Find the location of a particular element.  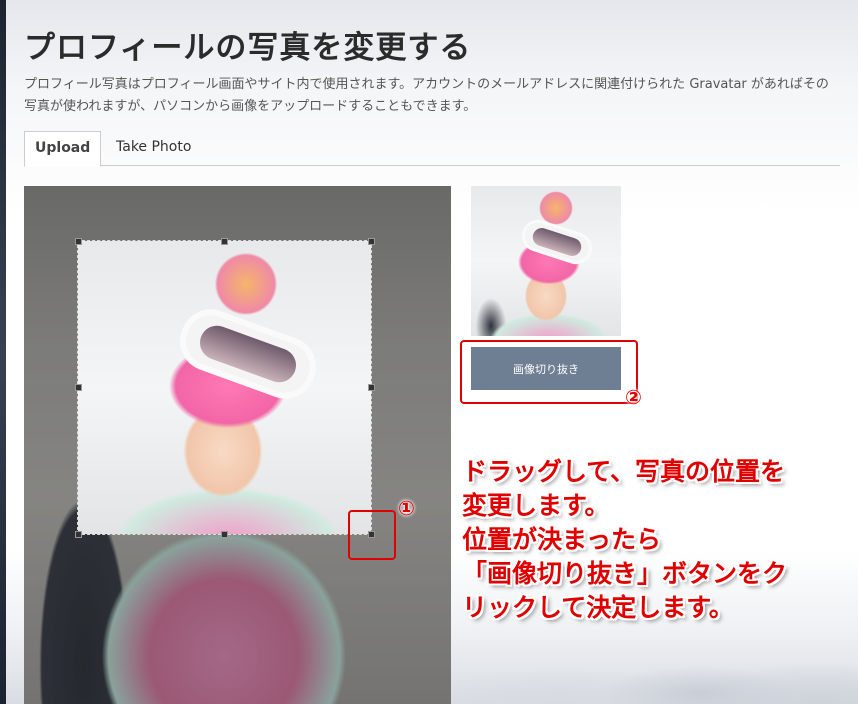

goggles-shape is located at coordinates (248, 354).